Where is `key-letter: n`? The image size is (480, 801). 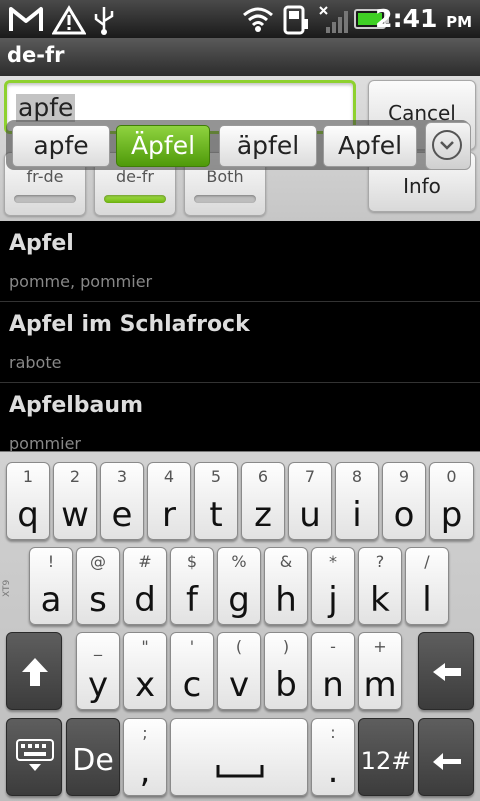 key-letter: n is located at coordinates (333, 685).